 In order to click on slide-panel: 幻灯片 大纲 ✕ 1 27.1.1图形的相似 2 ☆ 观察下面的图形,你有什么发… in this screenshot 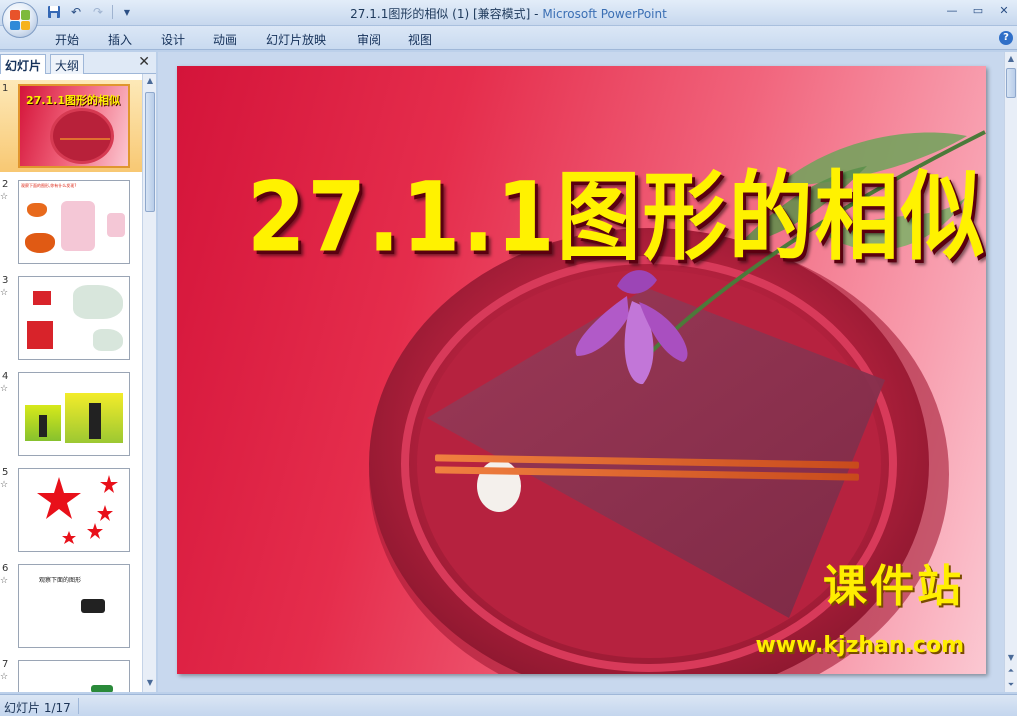, I will do `click(78, 372)`.